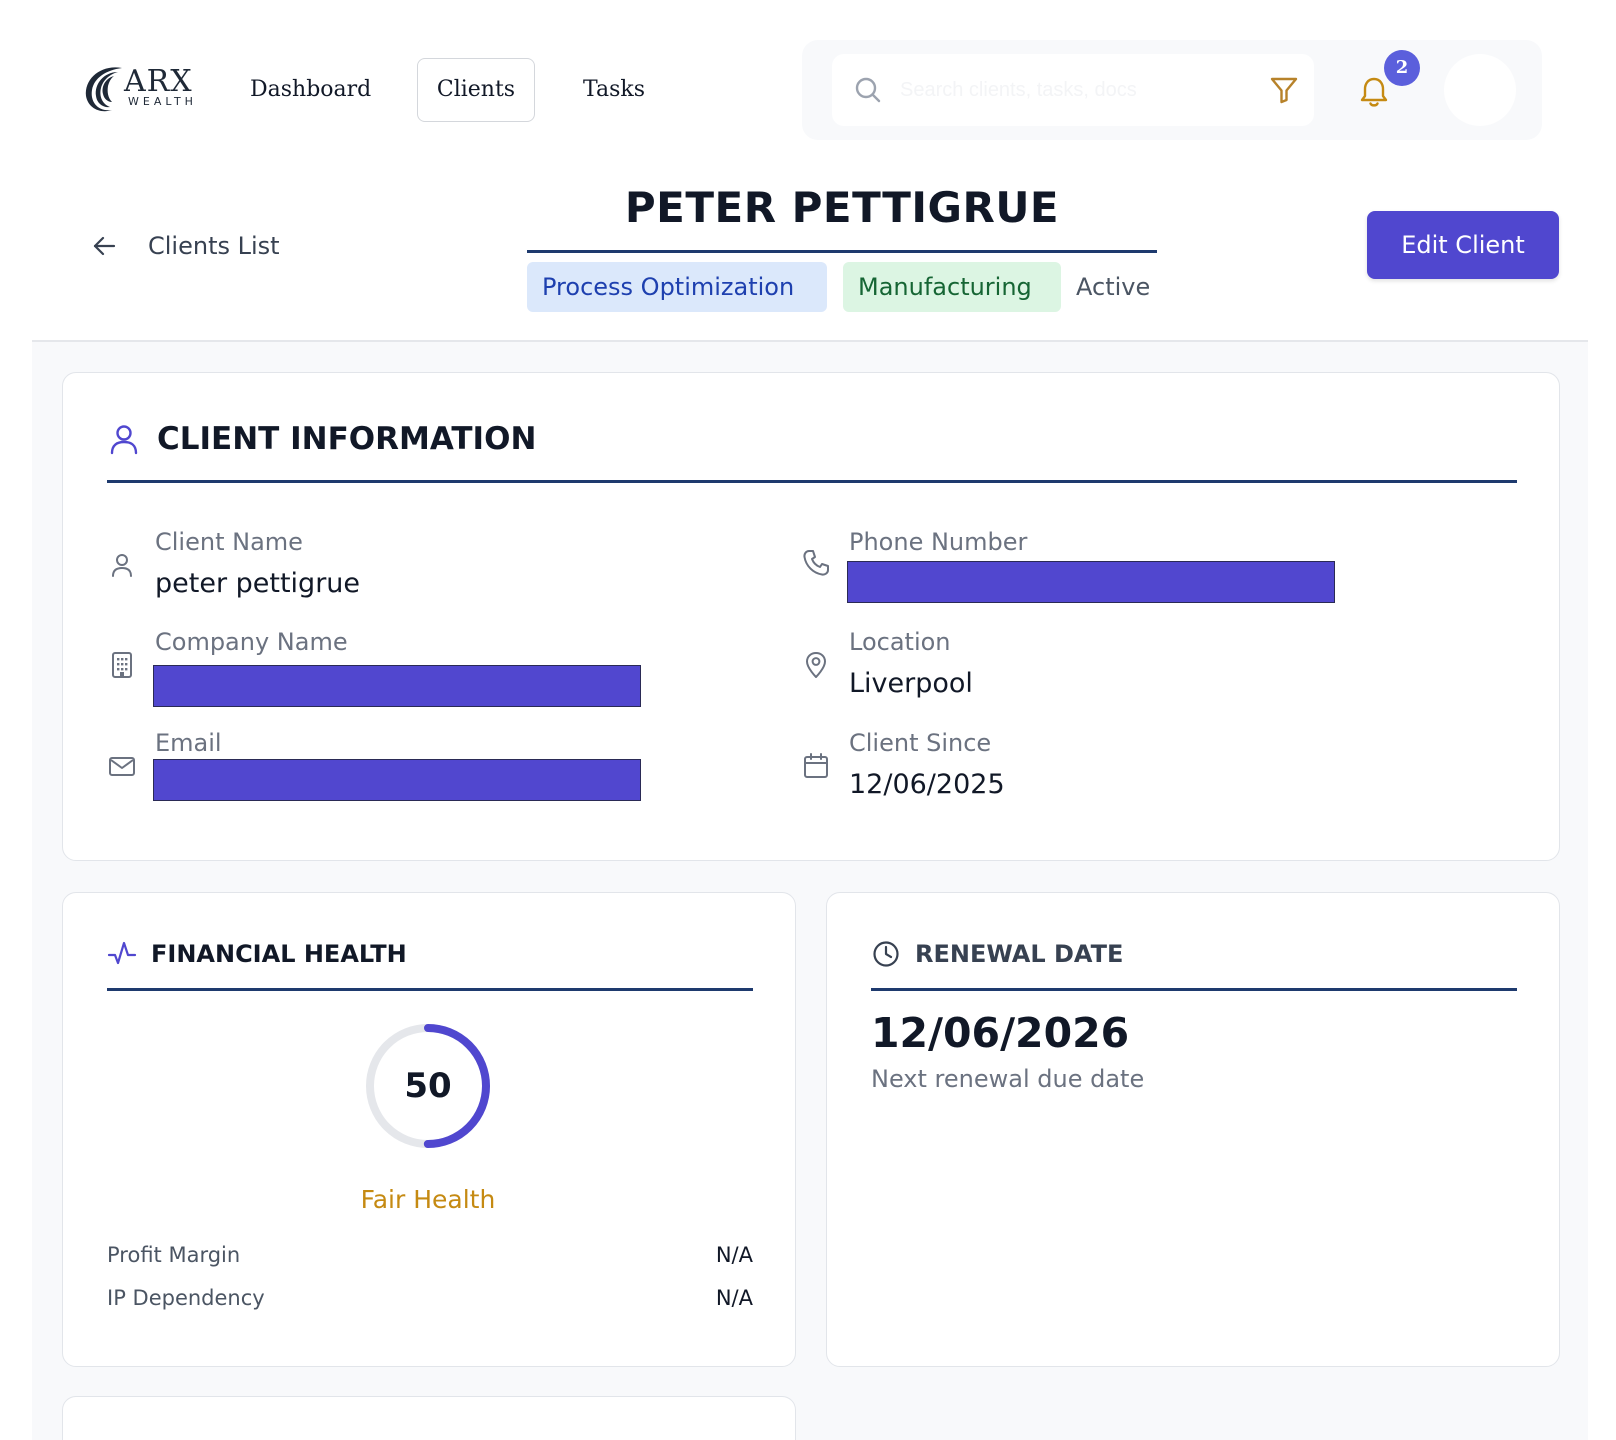  I want to click on logo-subtext: WEALTH, so click(162, 101).